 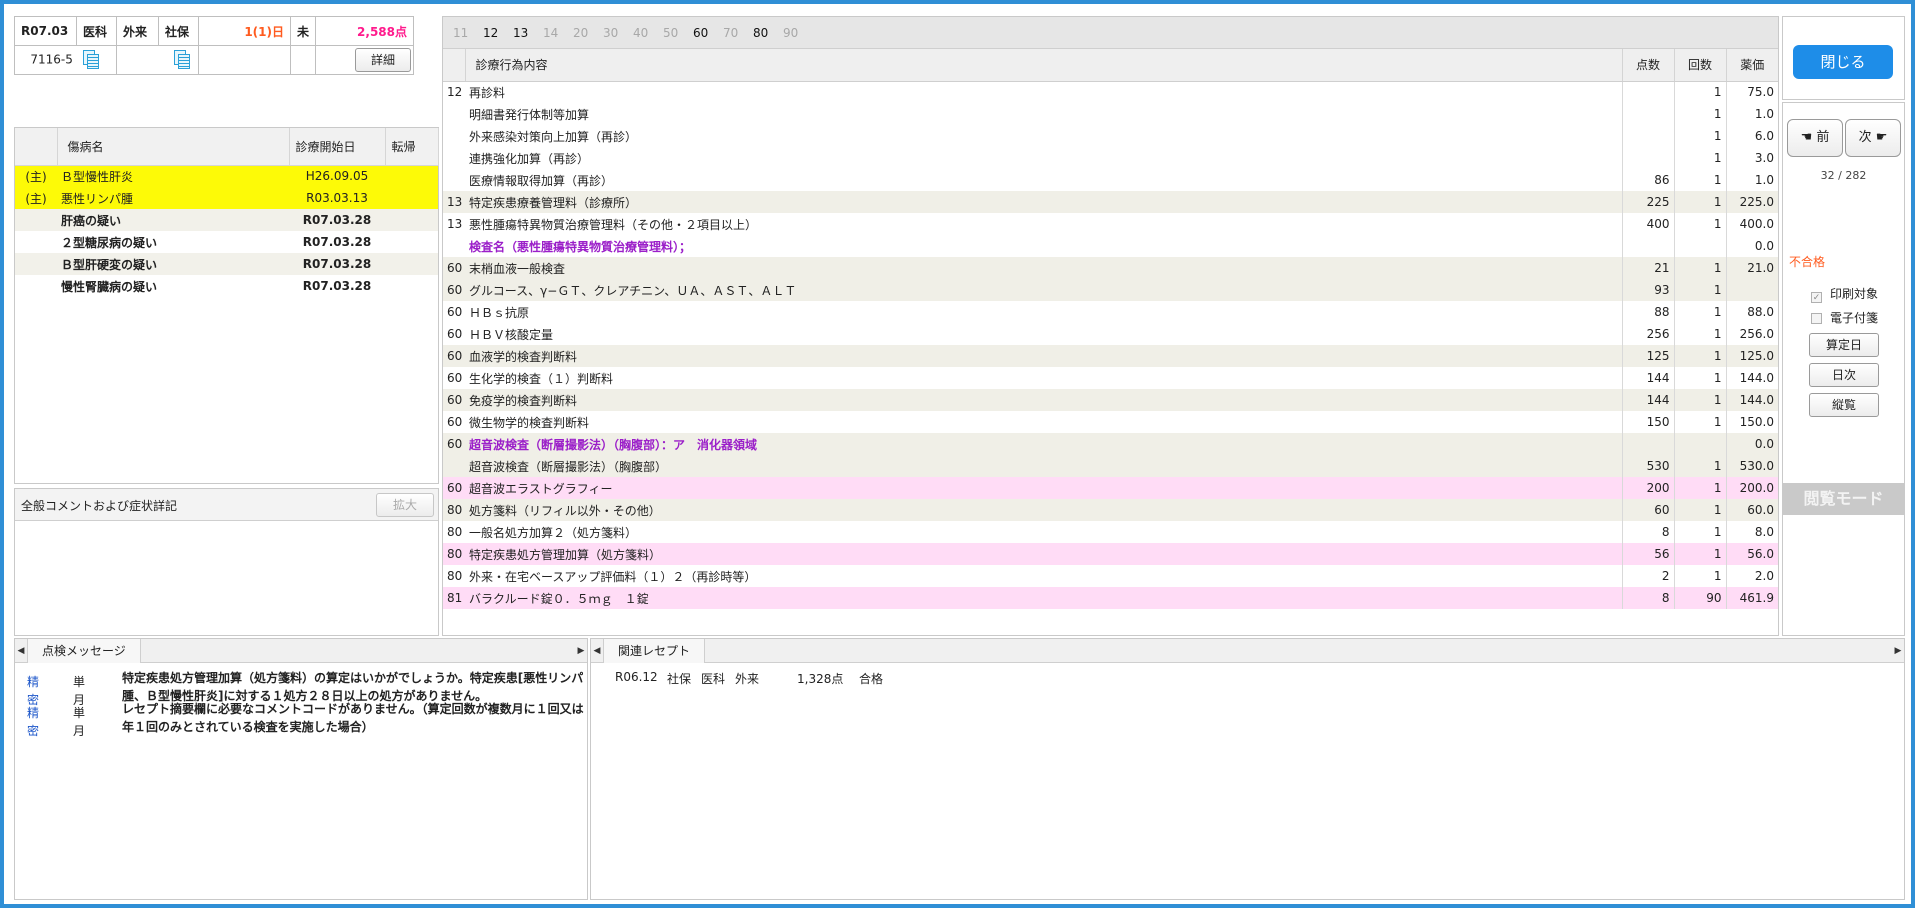 I want to click on tab-related-receipts: 関連レセプト, so click(x=654, y=651).